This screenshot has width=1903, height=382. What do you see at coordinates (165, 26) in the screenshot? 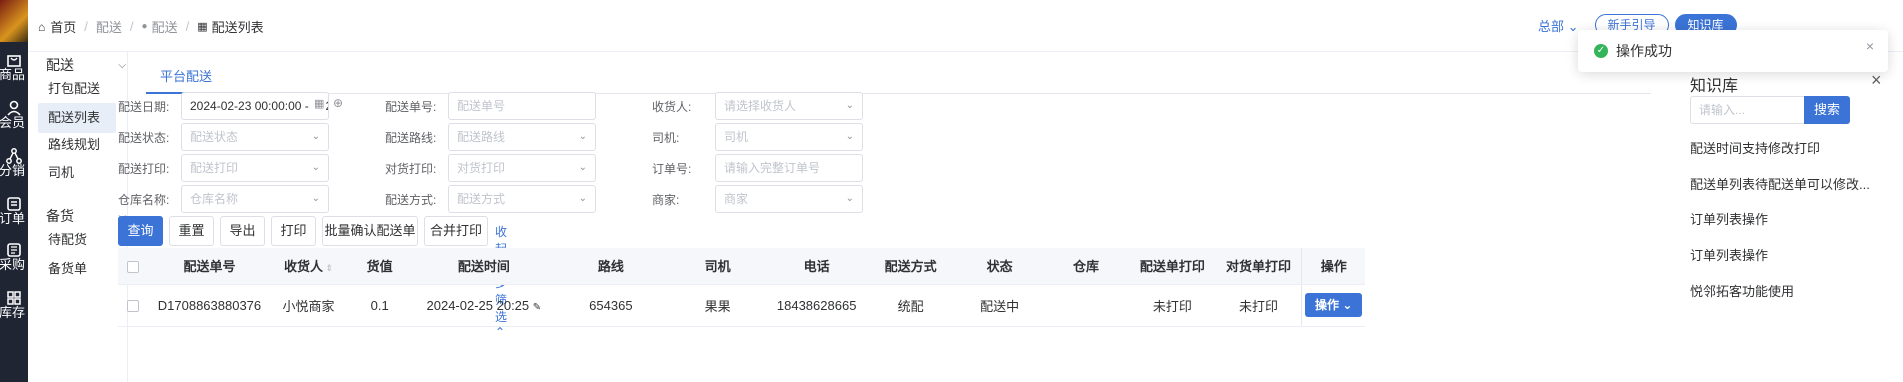
I see `breadcrumb-delivery-sub: 配送` at bounding box center [165, 26].